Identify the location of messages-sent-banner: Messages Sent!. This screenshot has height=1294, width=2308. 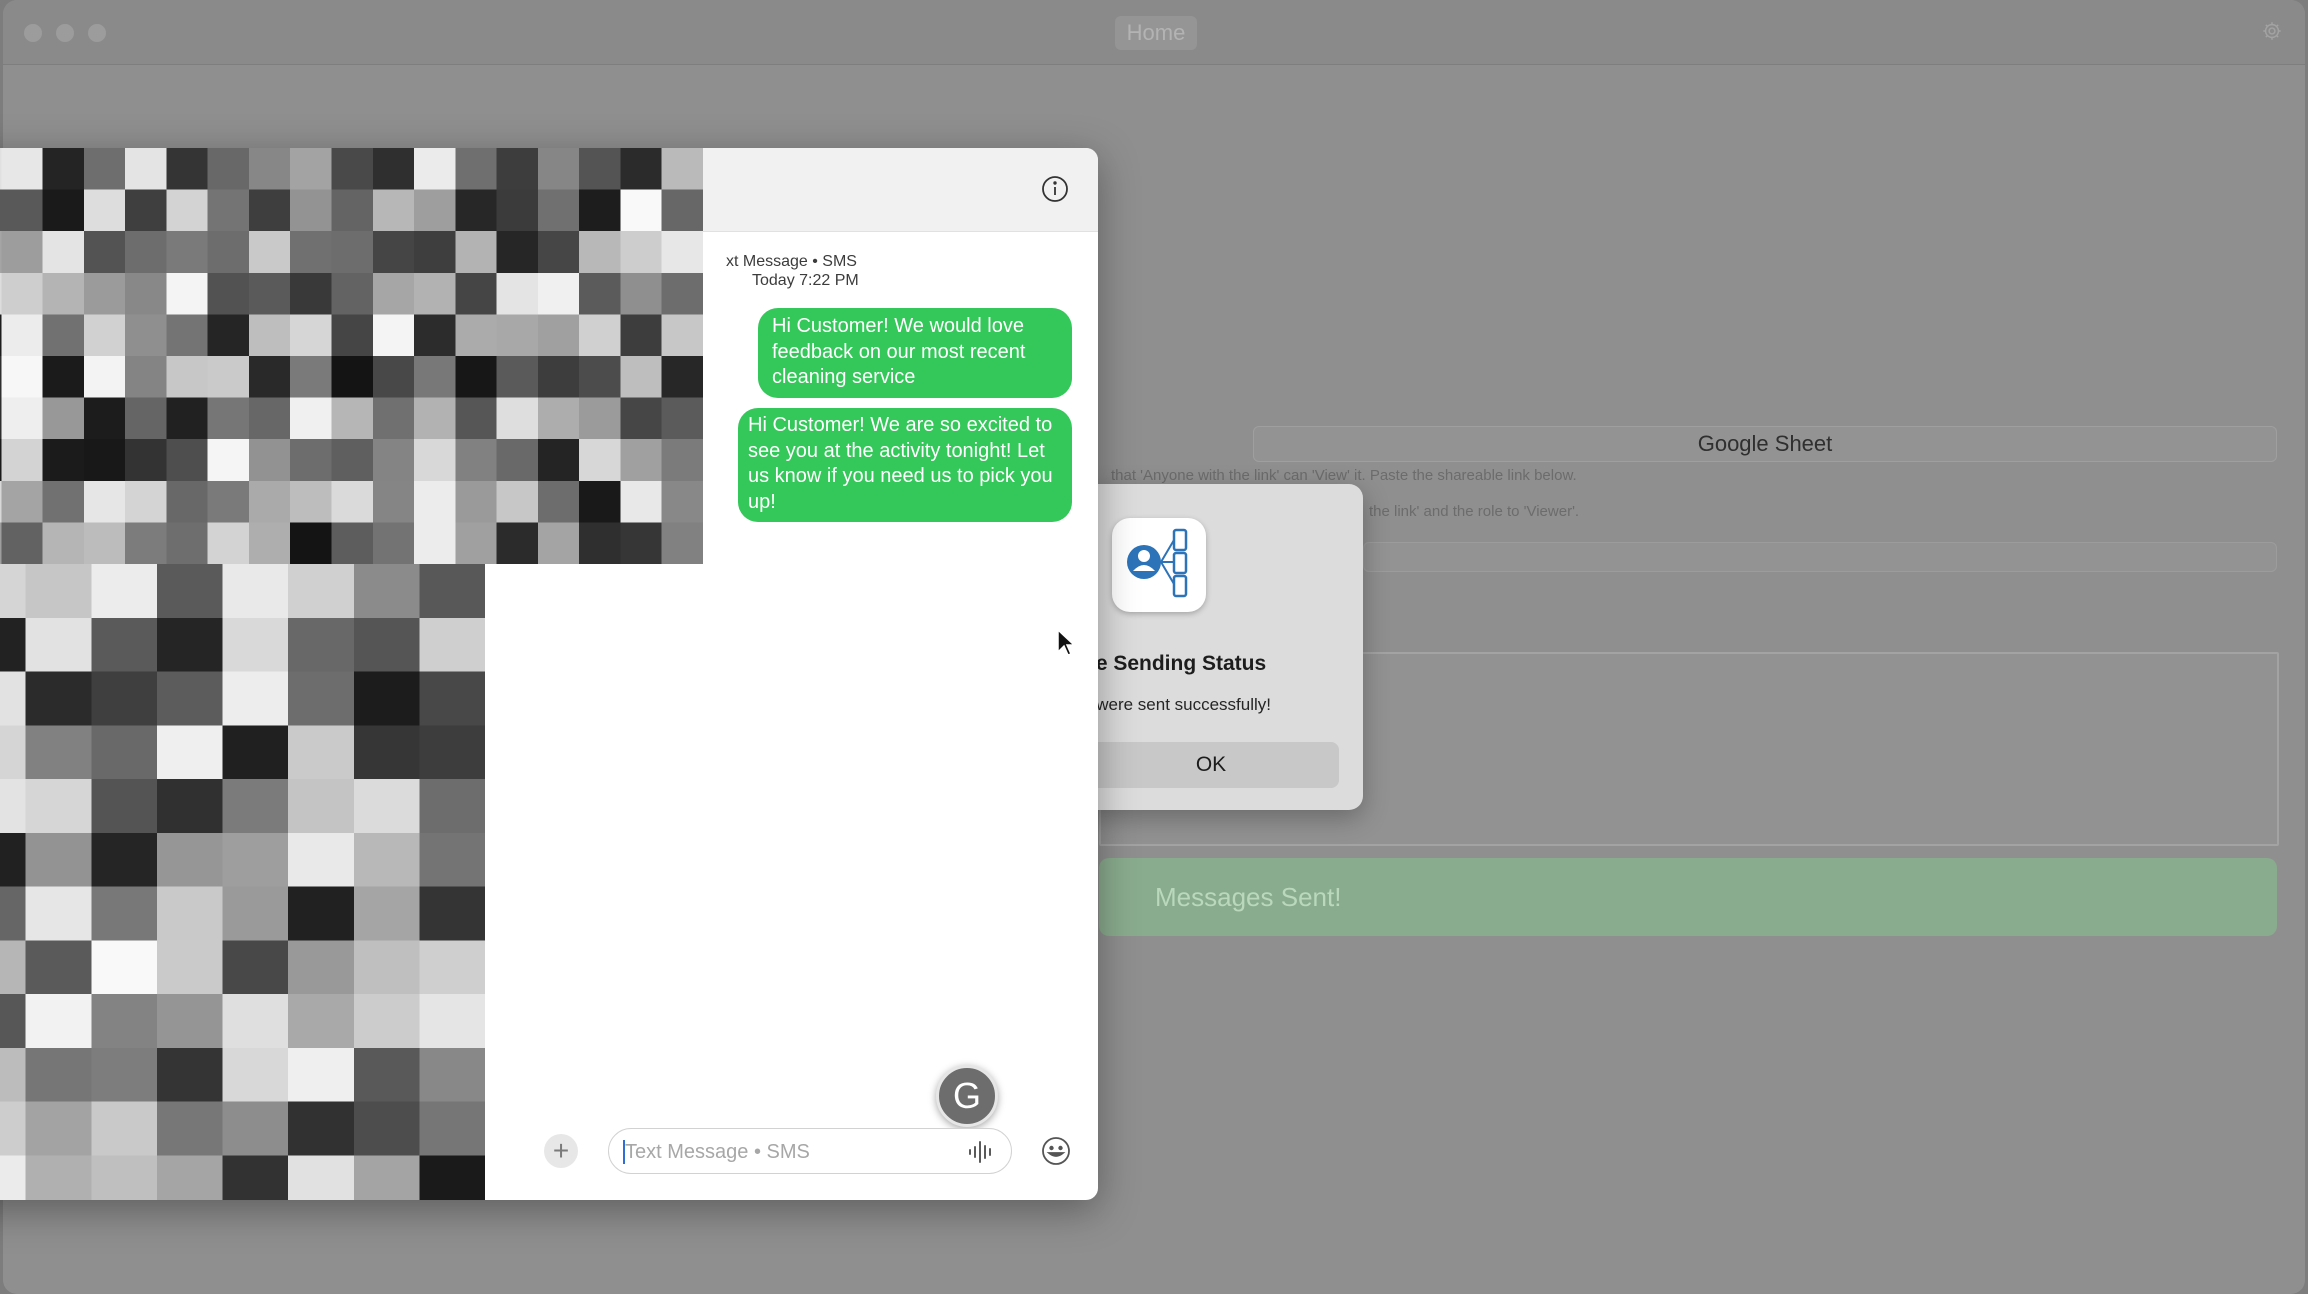
(1688, 897).